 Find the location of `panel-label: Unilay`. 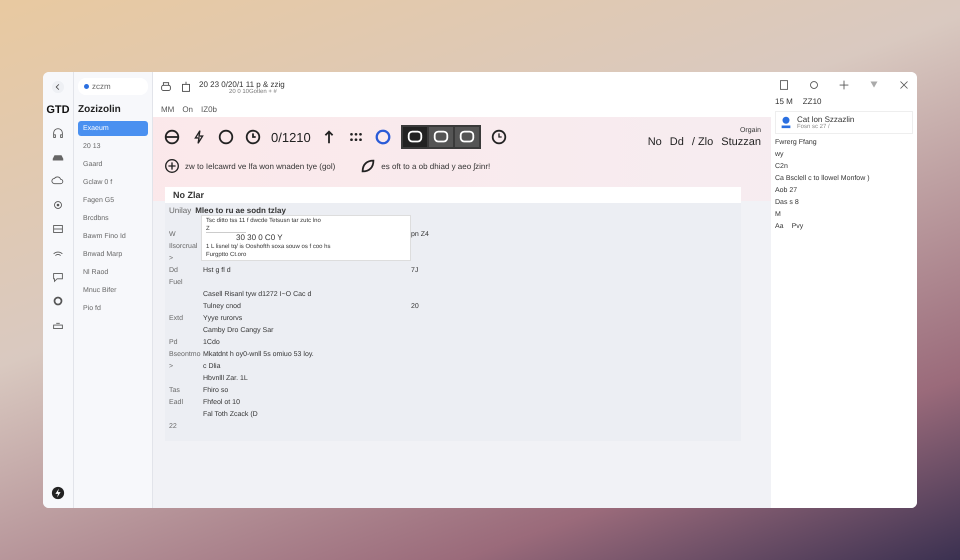

panel-label: Unilay is located at coordinates (180, 210).